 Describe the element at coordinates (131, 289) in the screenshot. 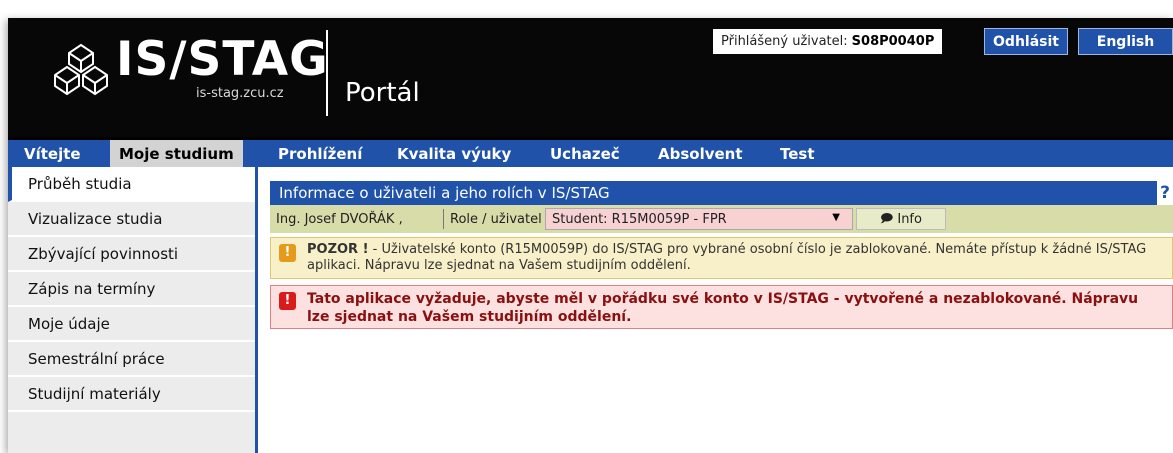

I see `sidebar-item-zapis-na-terminy: Zápis na termíny` at that location.